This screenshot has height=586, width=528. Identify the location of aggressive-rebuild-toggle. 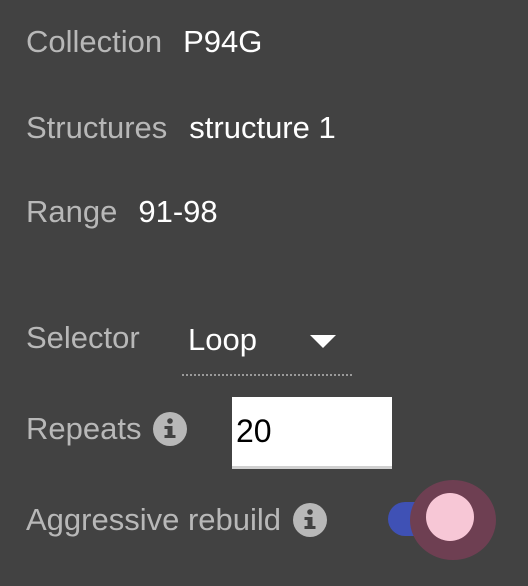
(442, 519).